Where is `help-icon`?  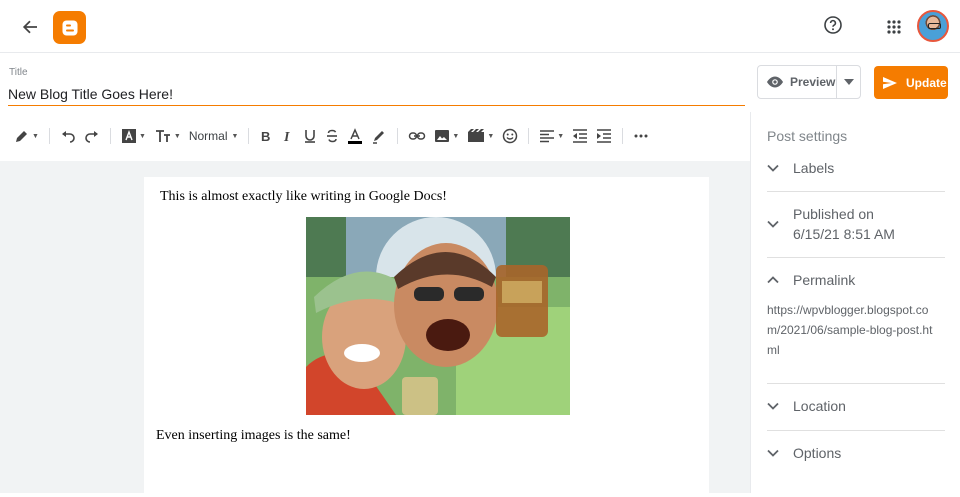 help-icon is located at coordinates (833, 25).